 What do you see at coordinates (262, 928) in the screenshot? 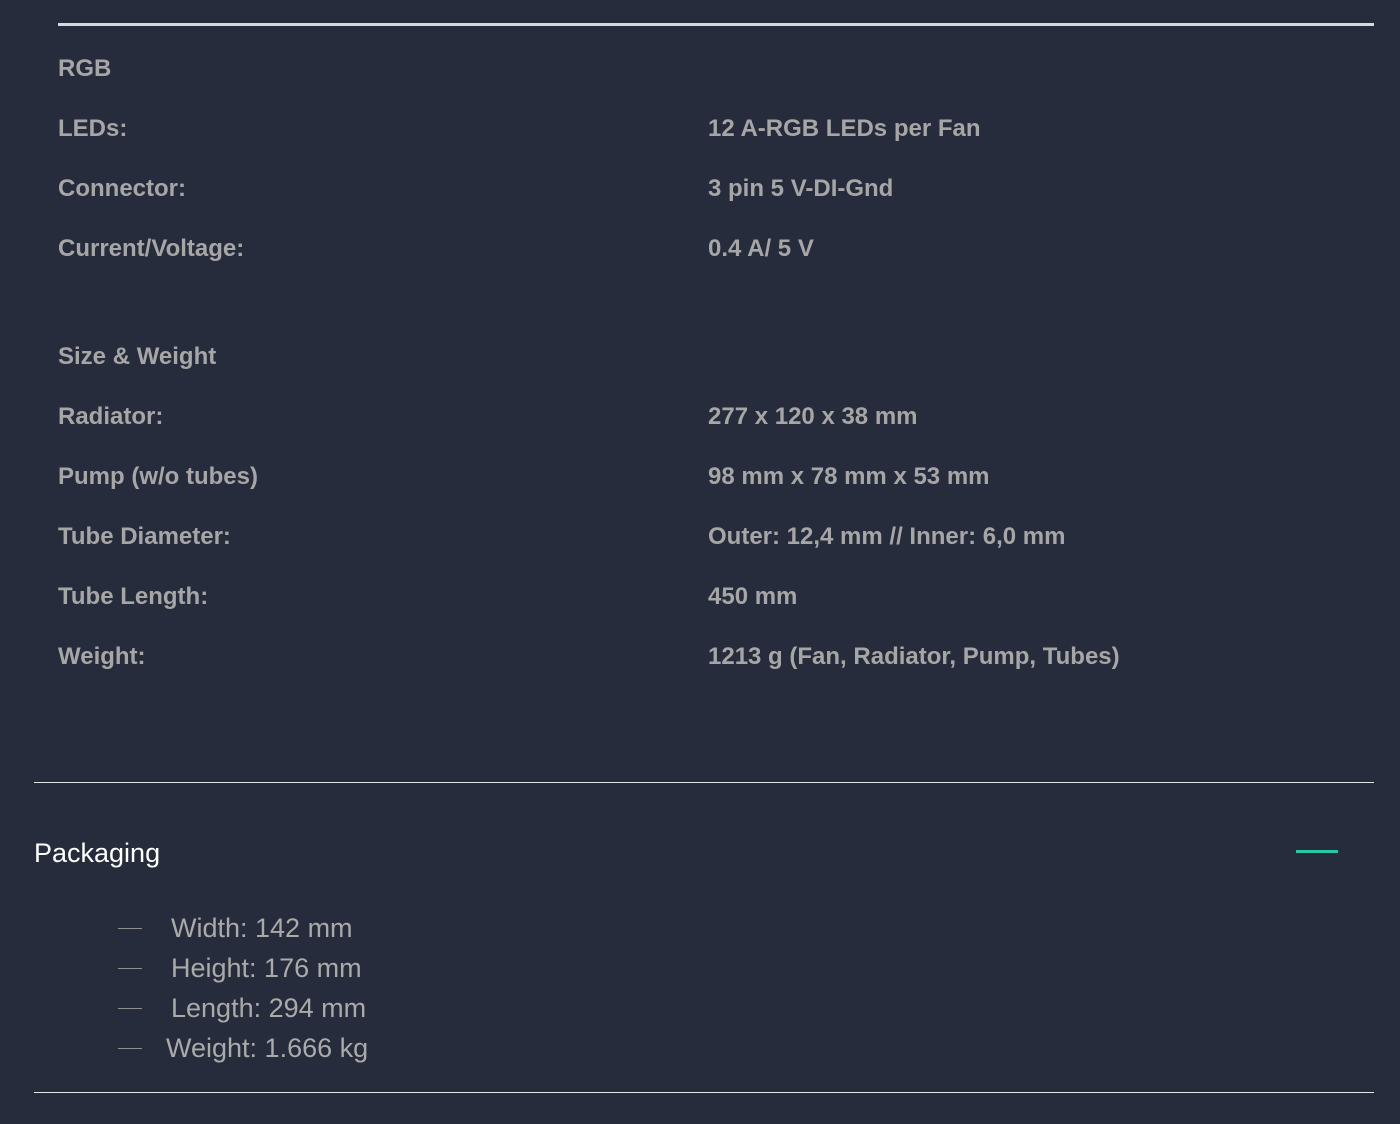
I see `packaging-width: Width: 142 mm` at bounding box center [262, 928].